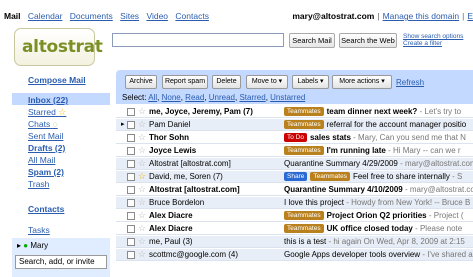 This screenshot has width=473, height=277. I want to click on message-subject: UK office closed today, so click(369, 228).